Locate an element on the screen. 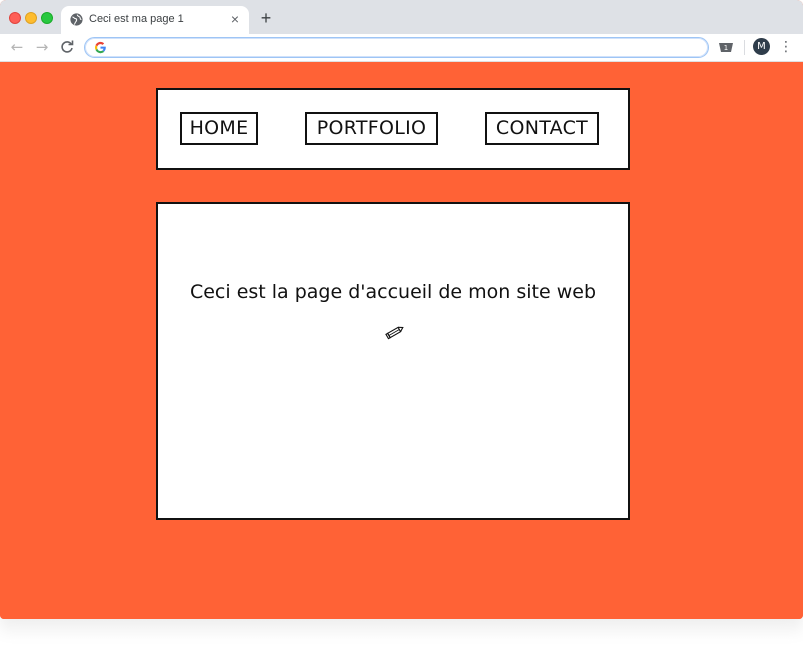  tab-close-icon: × is located at coordinates (235, 19).